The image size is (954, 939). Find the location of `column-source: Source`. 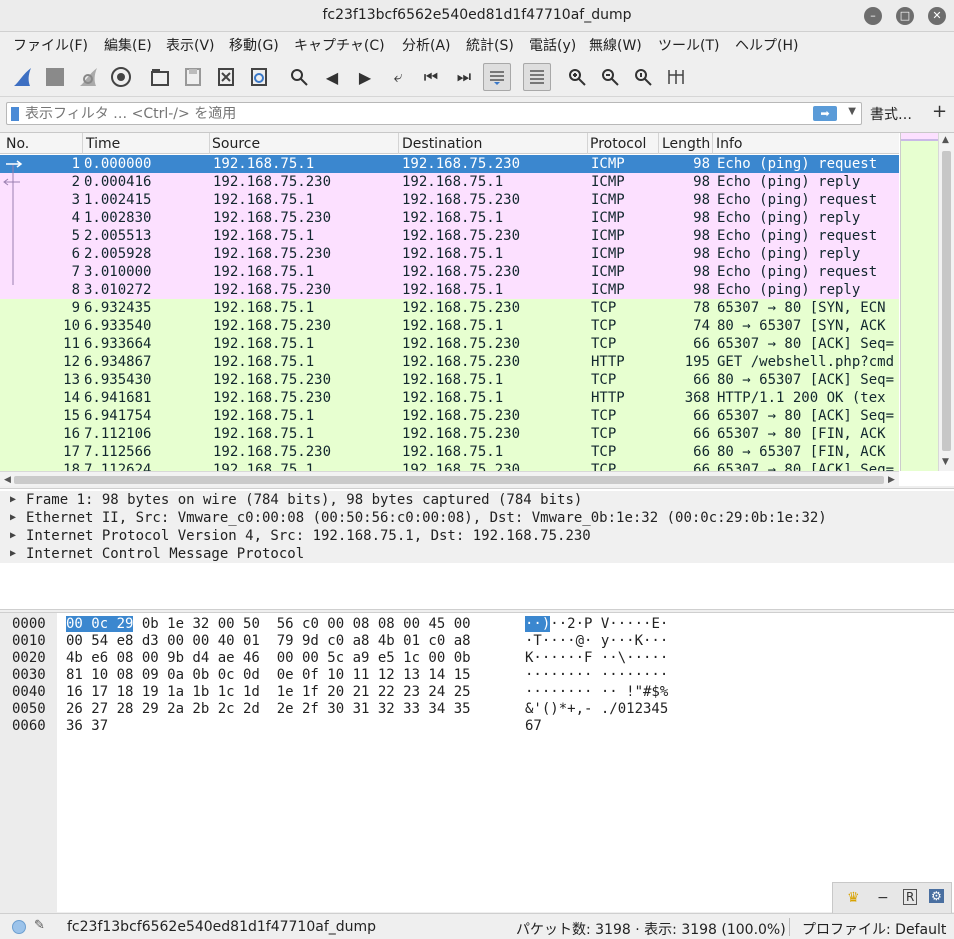

column-source: Source is located at coordinates (236, 144).